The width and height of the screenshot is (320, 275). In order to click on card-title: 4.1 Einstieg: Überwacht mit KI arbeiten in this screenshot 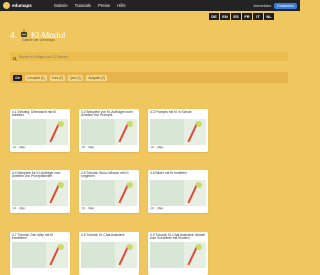, I will do `click(34, 113)`.